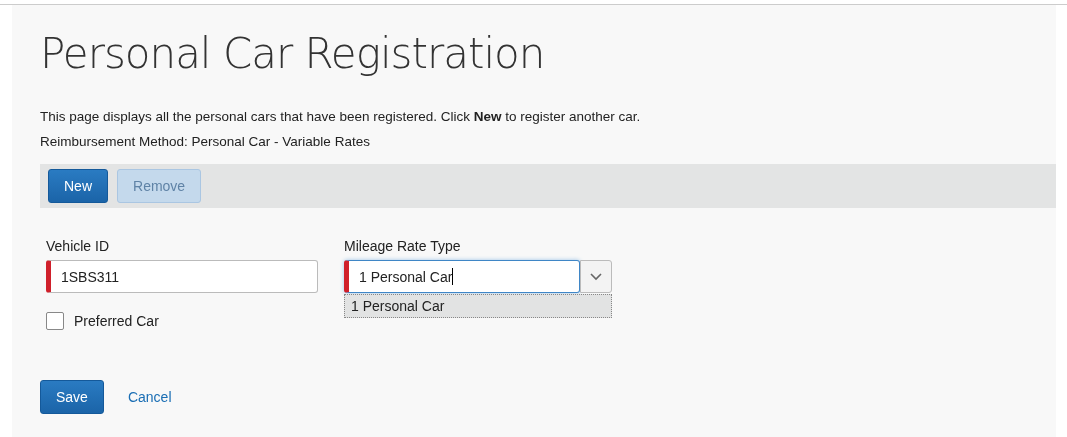 This screenshot has width=1067, height=437. What do you see at coordinates (182, 276) in the screenshot?
I see `vehicle-id-field: 1SBS311` at bounding box center [182, 276].